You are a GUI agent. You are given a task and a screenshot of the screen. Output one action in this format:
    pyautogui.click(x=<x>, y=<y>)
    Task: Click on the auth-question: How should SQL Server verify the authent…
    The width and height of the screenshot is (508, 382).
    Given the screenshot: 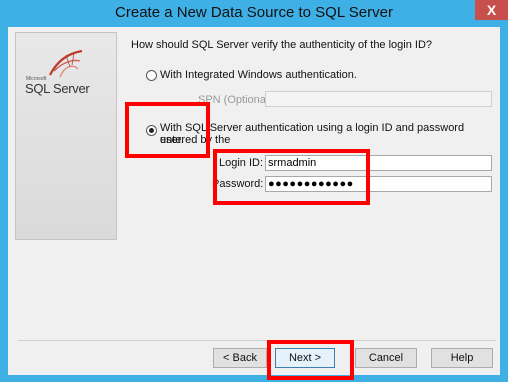 What is the action you would take?
    pyautogui.click(x=282, y=45)
    